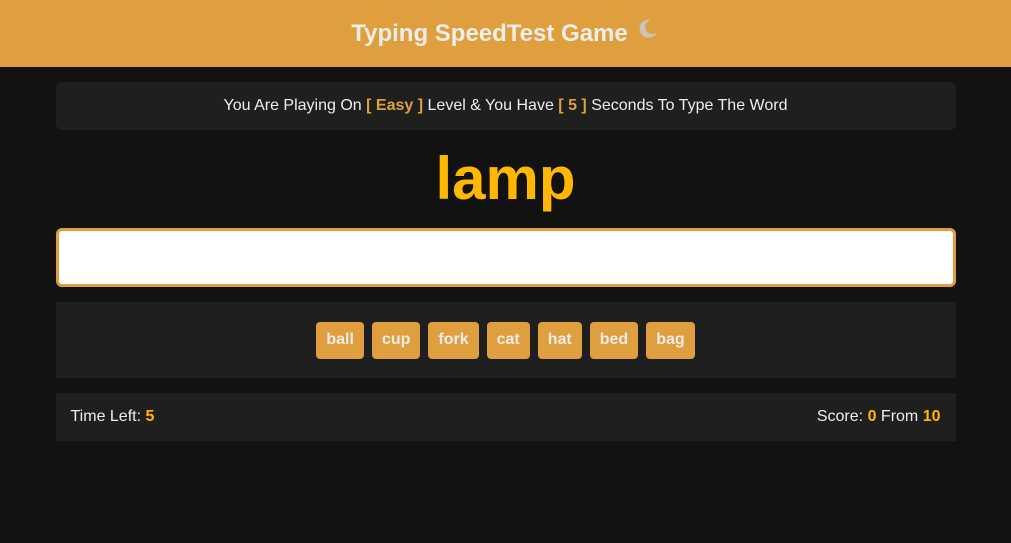  I want to click on time-left-label: Time Left:, so click(106, 416).